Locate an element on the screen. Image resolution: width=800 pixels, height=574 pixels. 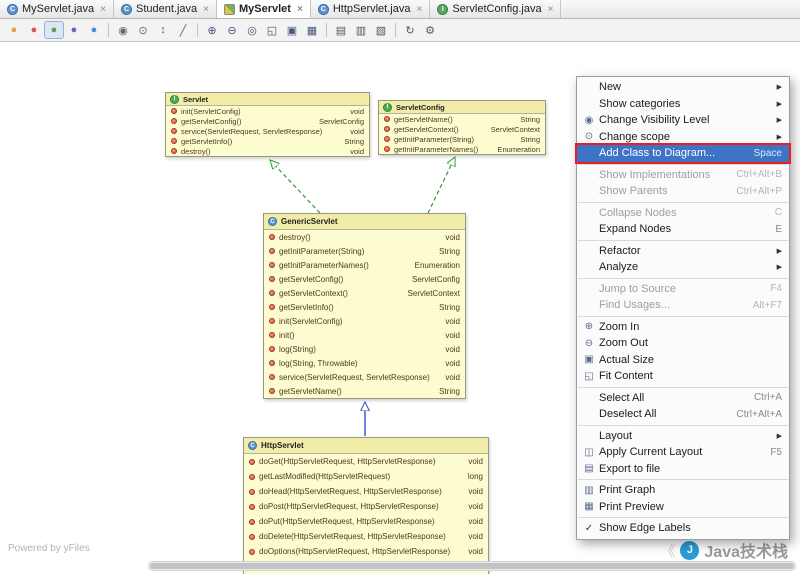
scrollbar-thumb is located at coordinates (472, 566).